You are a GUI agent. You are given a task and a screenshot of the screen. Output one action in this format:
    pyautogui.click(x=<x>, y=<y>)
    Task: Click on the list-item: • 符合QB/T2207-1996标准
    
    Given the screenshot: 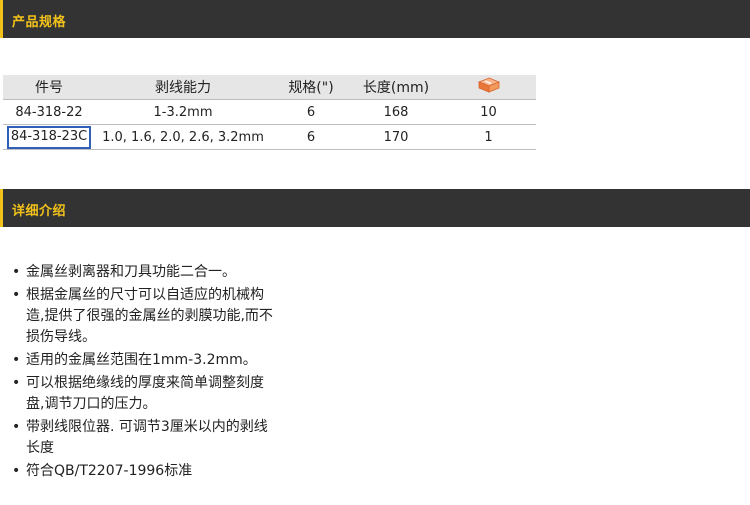 What is the action you would take?
    pyautogui.click(x=144, y=471)
    